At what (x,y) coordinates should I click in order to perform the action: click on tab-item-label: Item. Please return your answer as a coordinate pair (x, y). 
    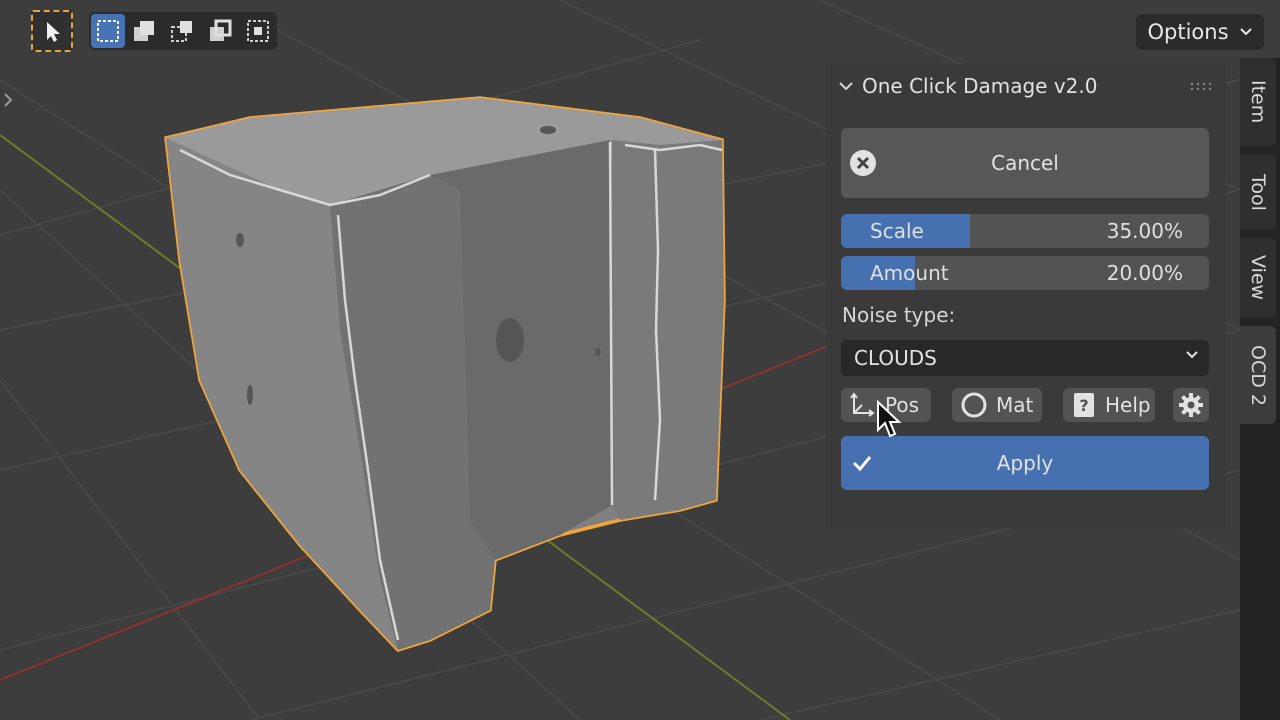
    Looking at the image, I should click on (1258, 102).